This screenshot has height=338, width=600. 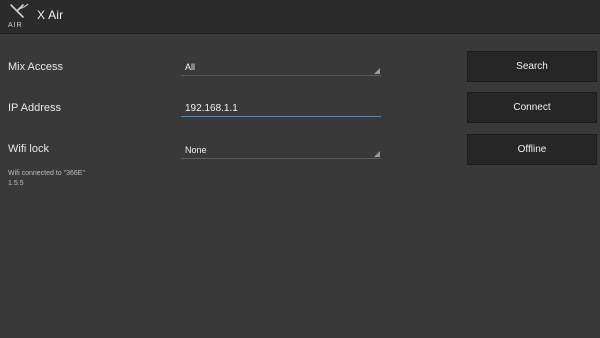 What do you see at coordinates (28, 149) in the screenshot?
I see `wifi-lock-label: Wifi lock` at bounding box center [28, 149].